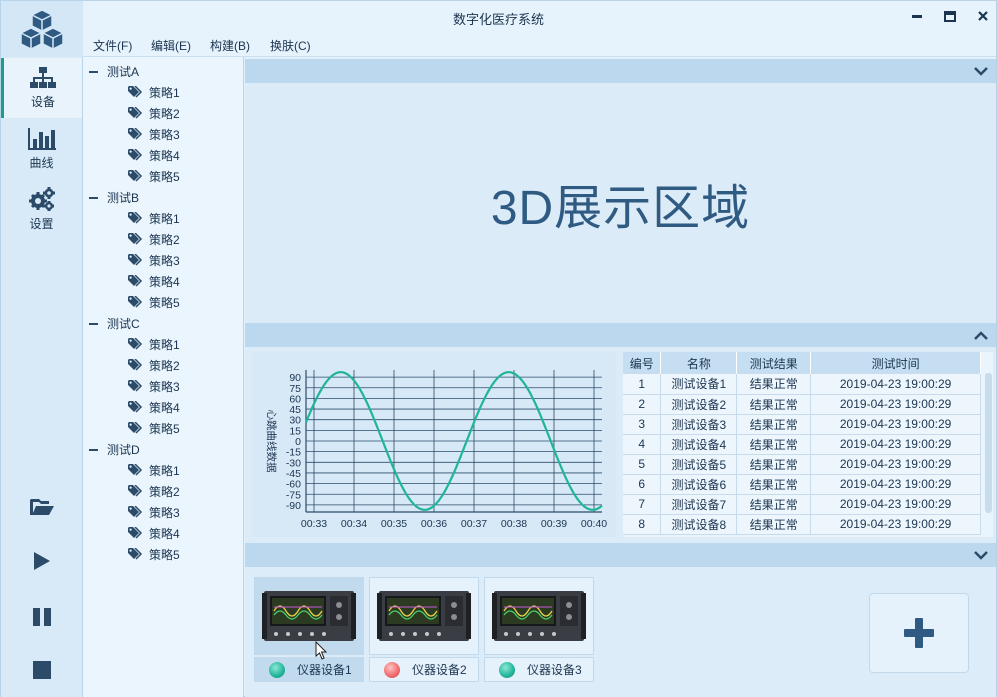  Describe the element at coordinates (394, 524) in the screenshot. I see `x-tick-label: 00:35` at that location.